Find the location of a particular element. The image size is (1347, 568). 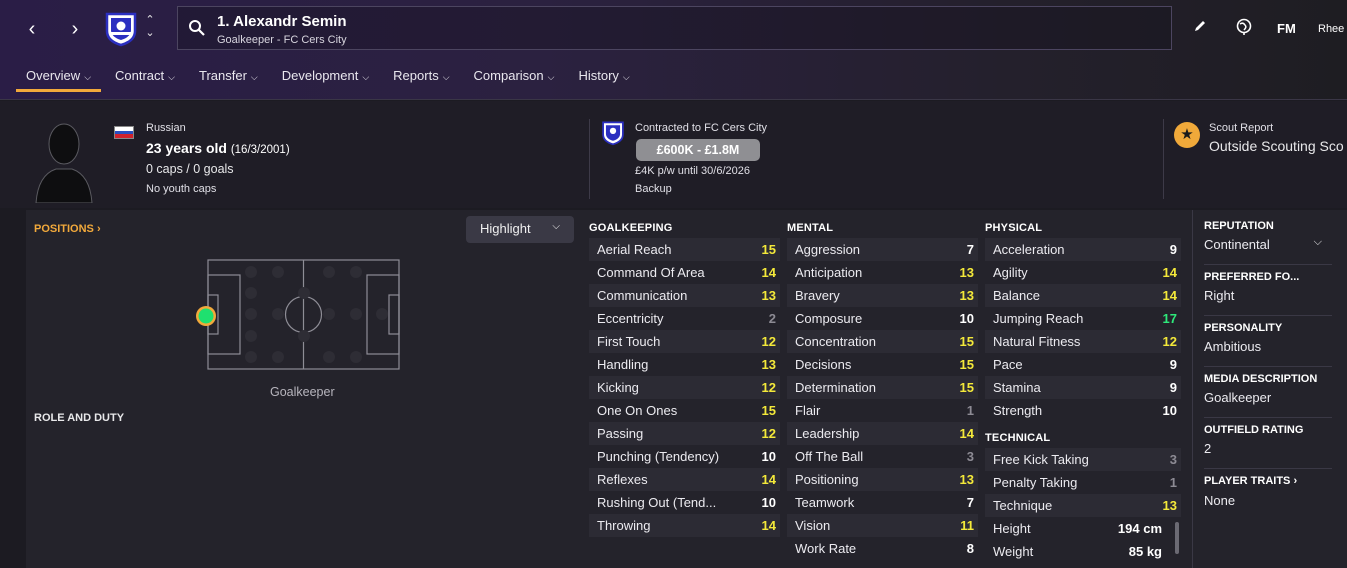

tab-comparison: Comparison ⌵ is located at coordinates (514, 76).